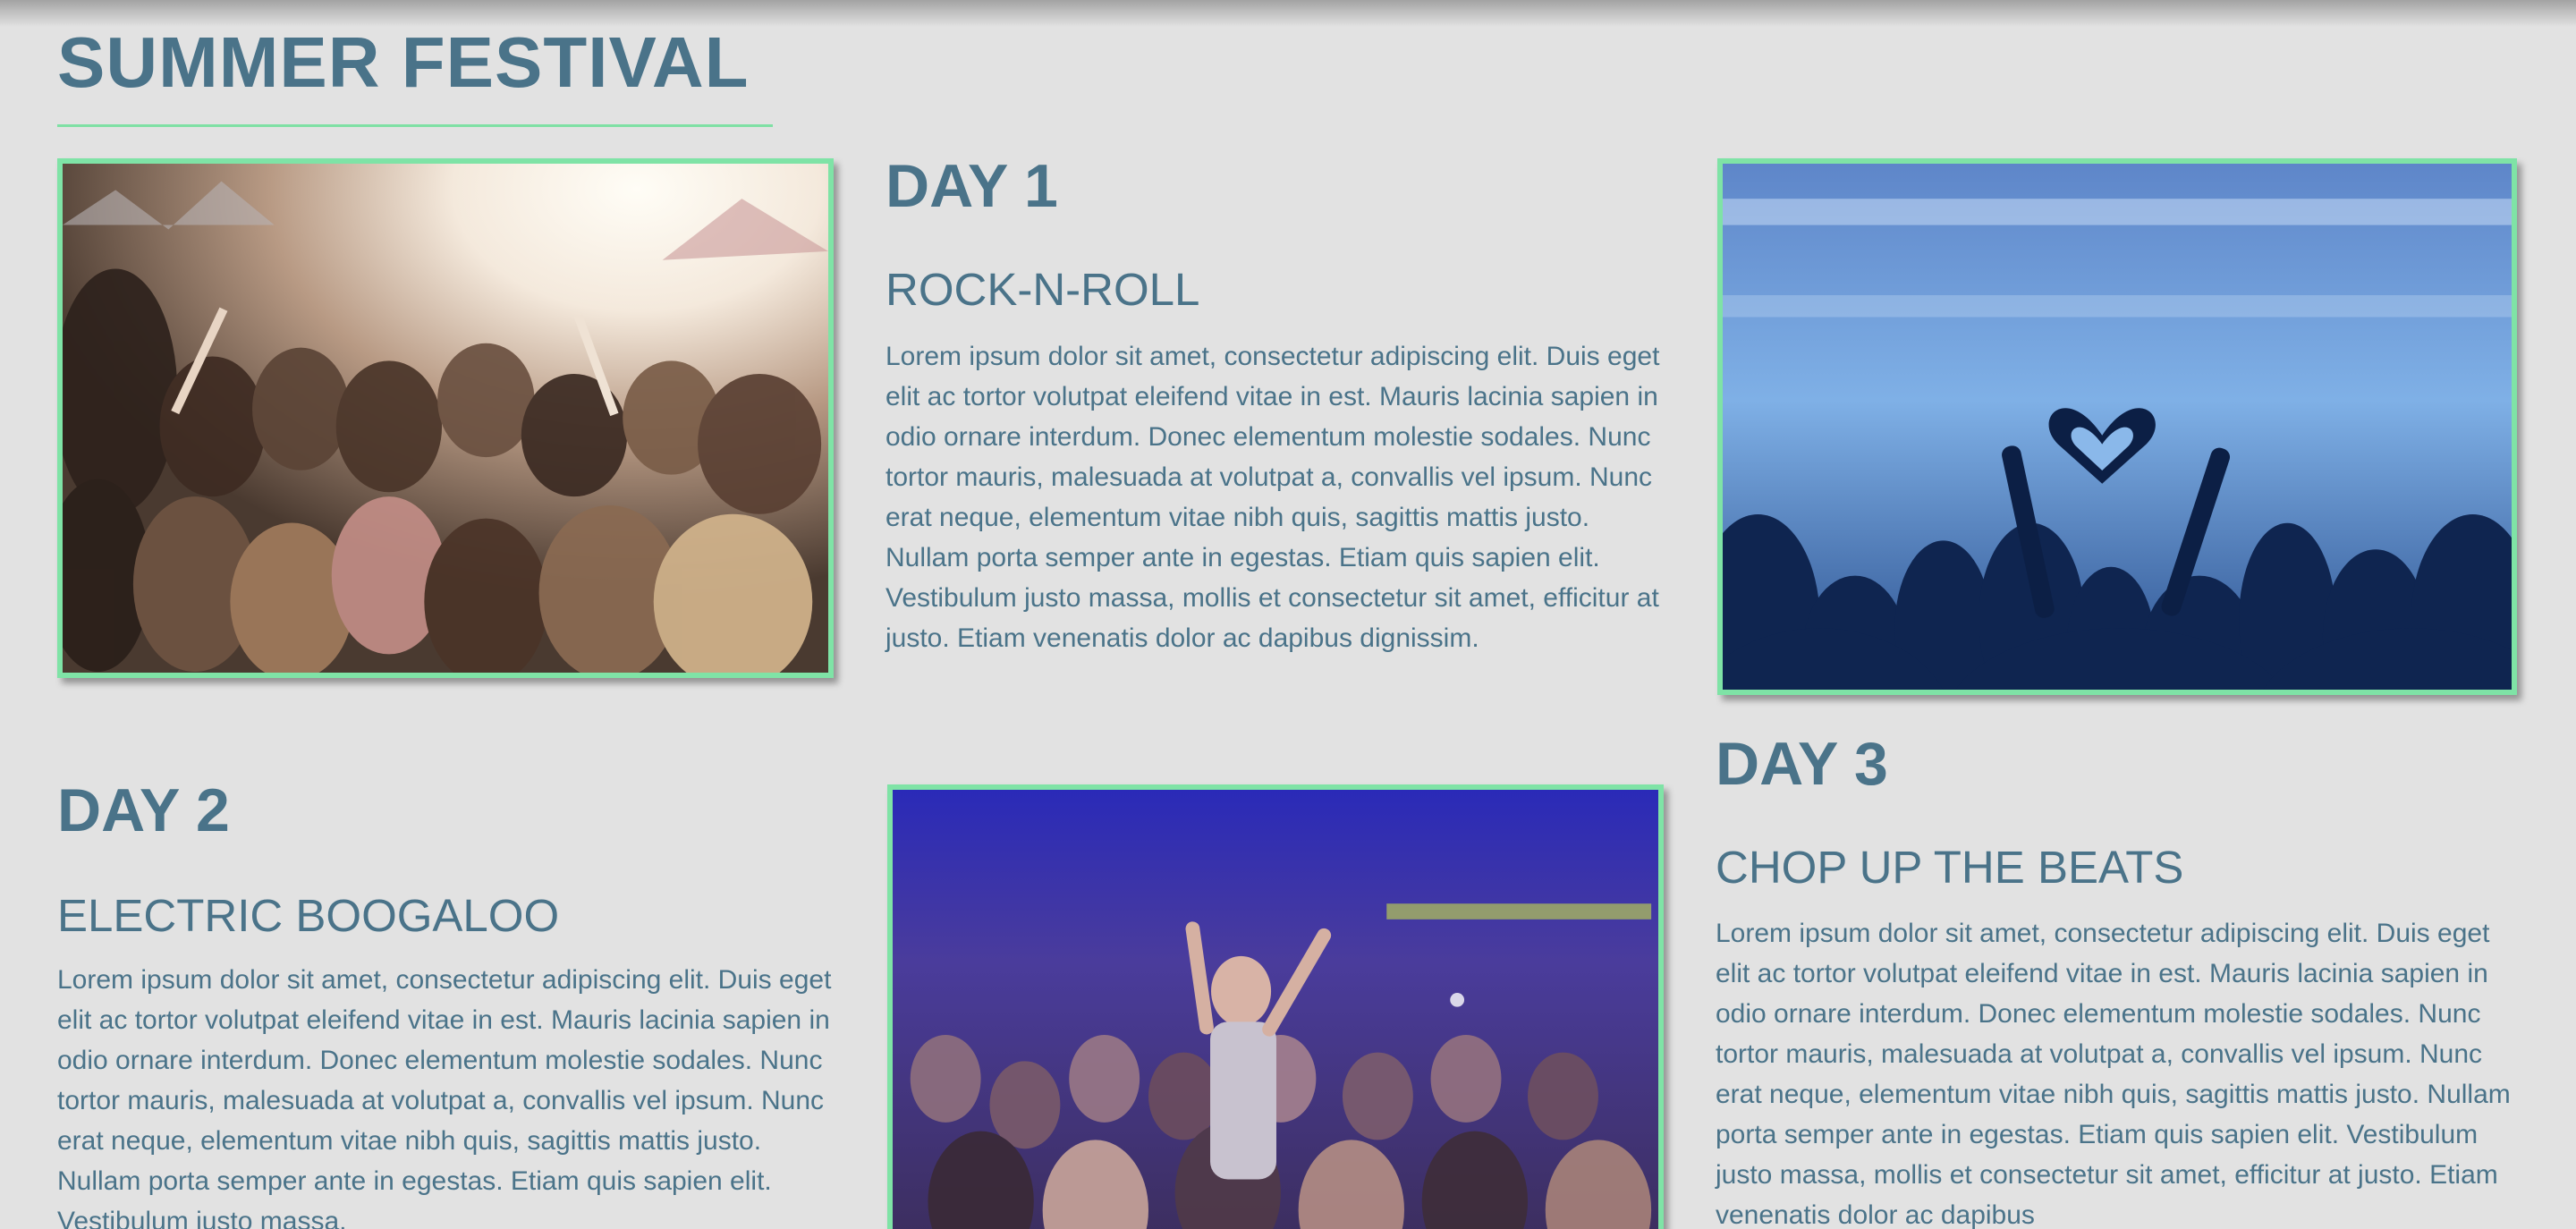  I want to click on night-concert-crowd-image, so click(1275, 1009).